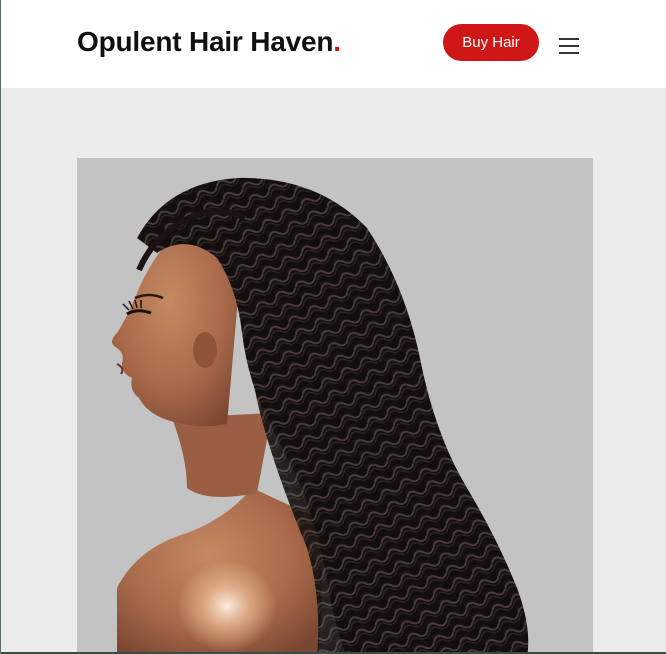  What do you see at coordinates (569, 43) in the screenshot?
I see `hamburger-menu-icon` at bounding box center [569, 43].